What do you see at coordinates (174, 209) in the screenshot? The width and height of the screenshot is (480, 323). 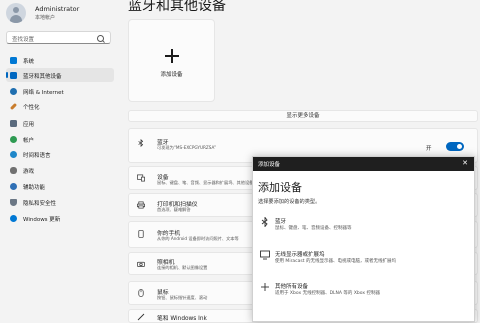 I see `row-subtitle: 首选项、疑难解答` at bounding box center [174, 209].